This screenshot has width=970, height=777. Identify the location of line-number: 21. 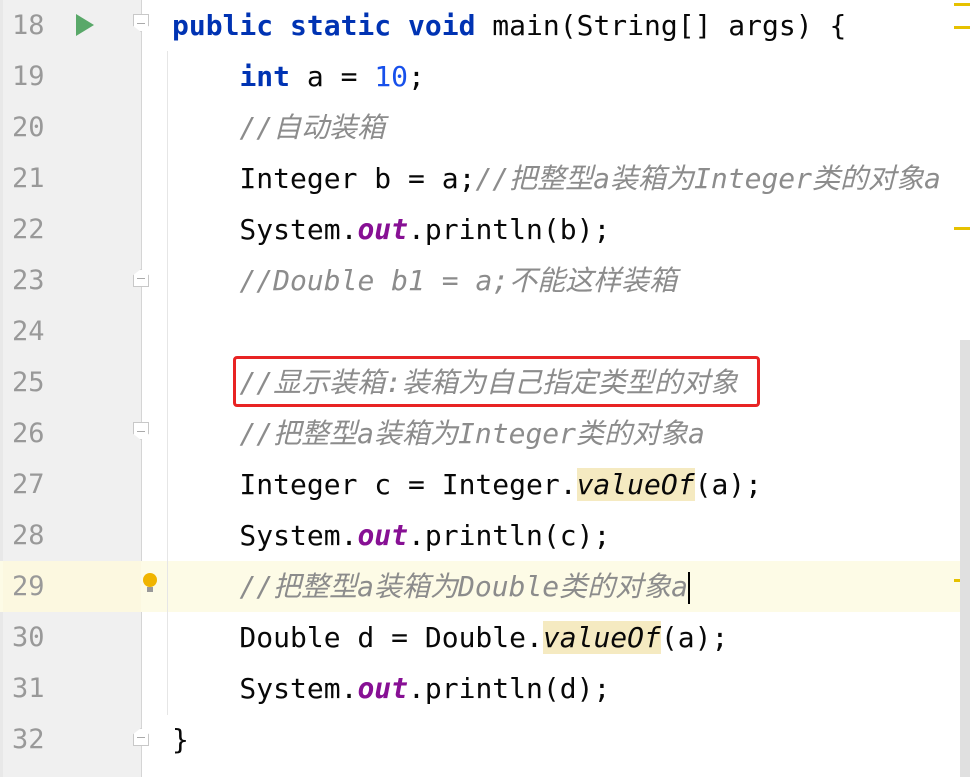
(32, 178).